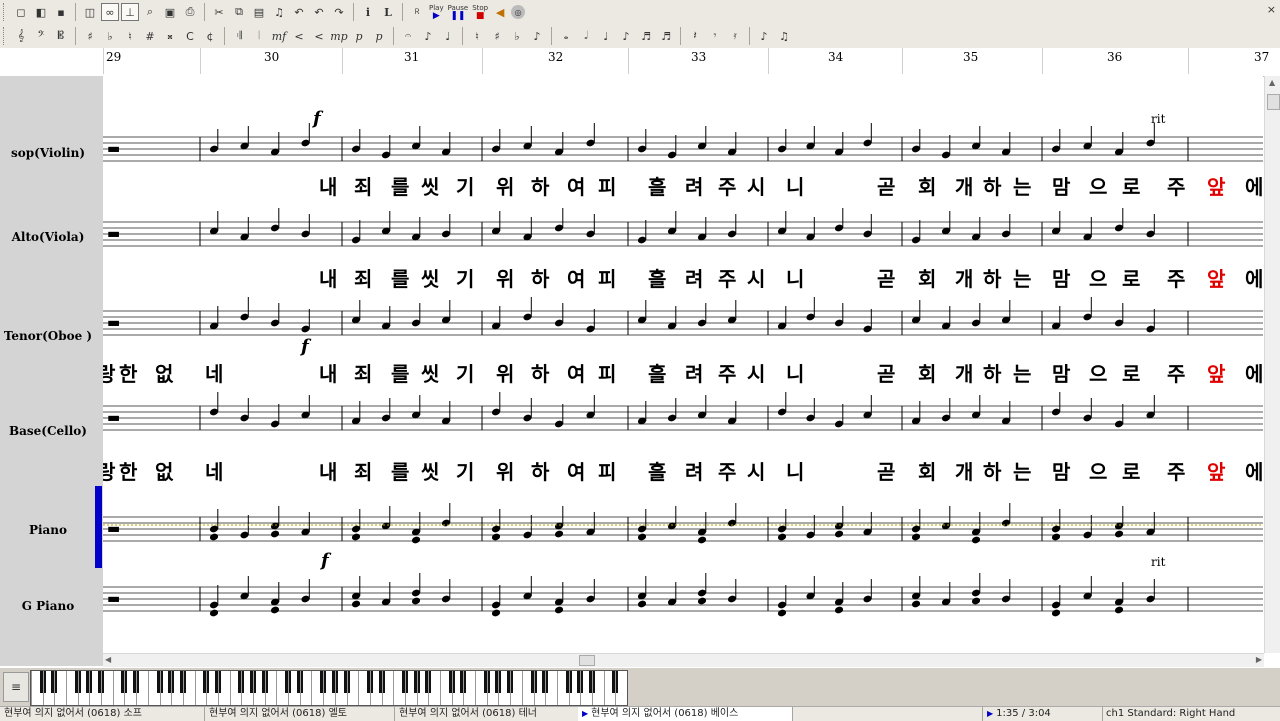 This screenshot has width=1280, height=721. Describe the element at coordinates (992, 374) in the screenshot. I see `lyric-syllable: 하` at that location.